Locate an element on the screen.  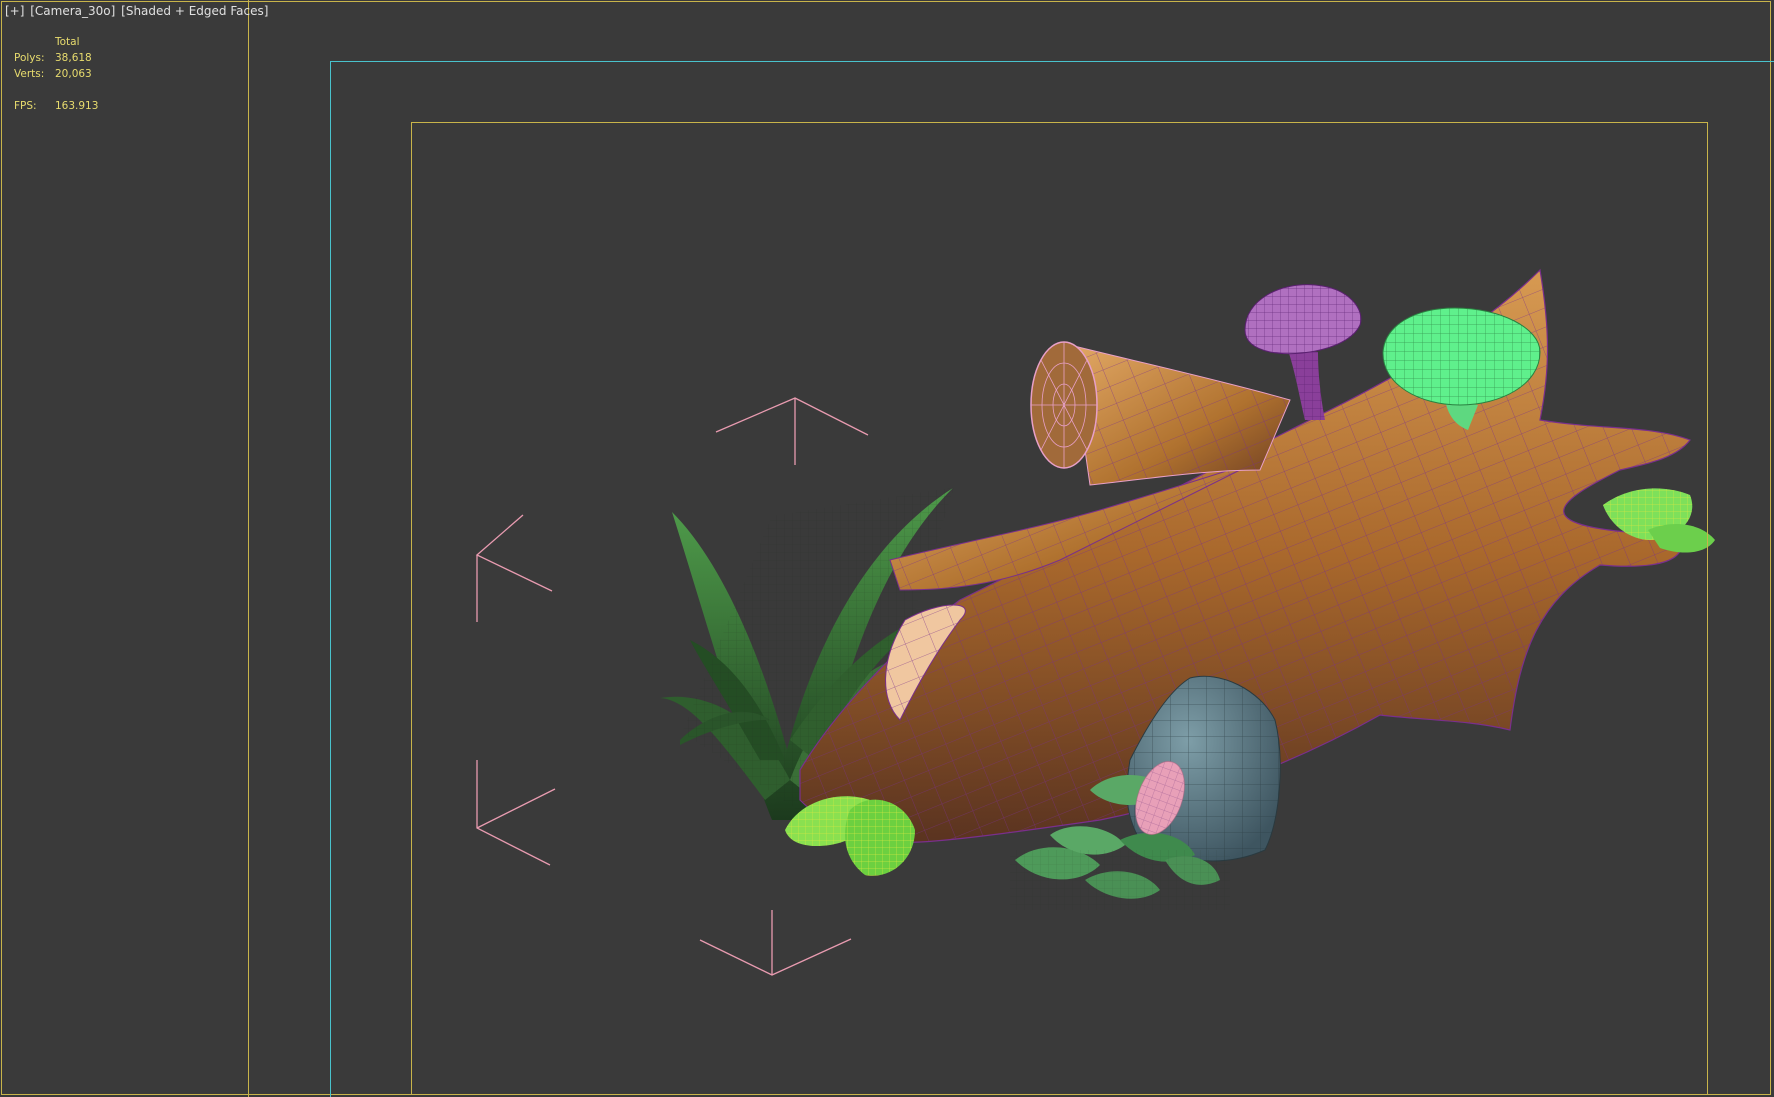
fps-label: FPS: is located at coordinates (25, 106).